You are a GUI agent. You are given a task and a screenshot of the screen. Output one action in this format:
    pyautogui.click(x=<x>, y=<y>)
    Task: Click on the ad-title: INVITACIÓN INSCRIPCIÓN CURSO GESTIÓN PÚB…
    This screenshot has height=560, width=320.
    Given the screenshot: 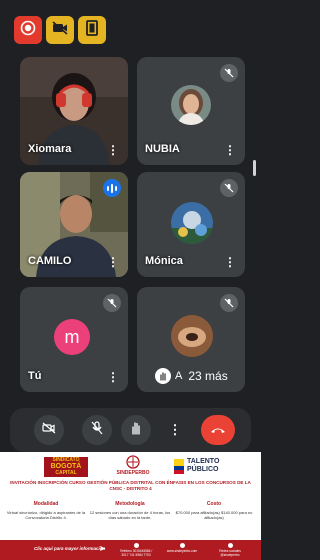 What is the action you would take?
    pyautogui.click(x=130, y=485)
    